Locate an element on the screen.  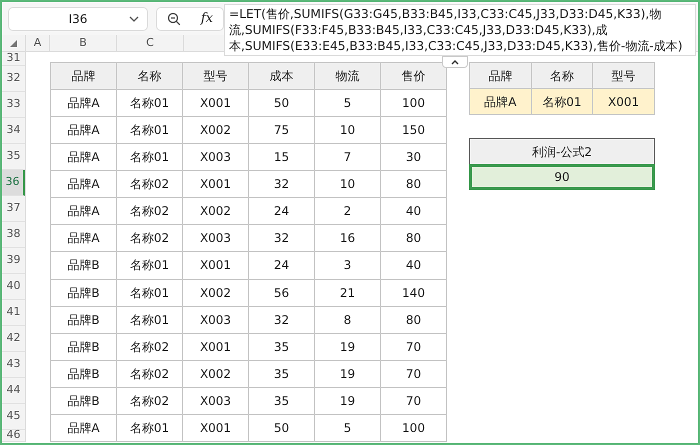
row-header: 36 is located at coordinates (13, 183).